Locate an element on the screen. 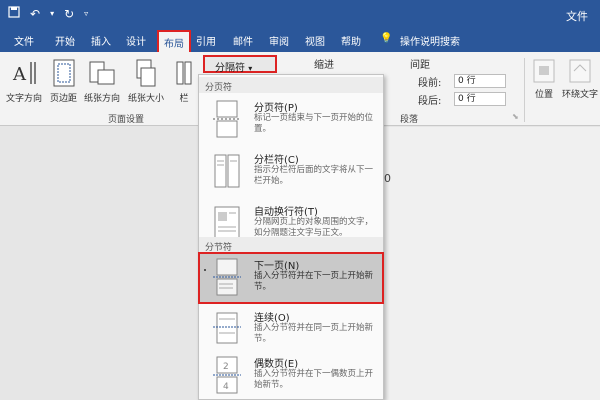 The width and height of the screenshot is (600, 400). indent-label: 缩进 is located at coordinates (324, 65).